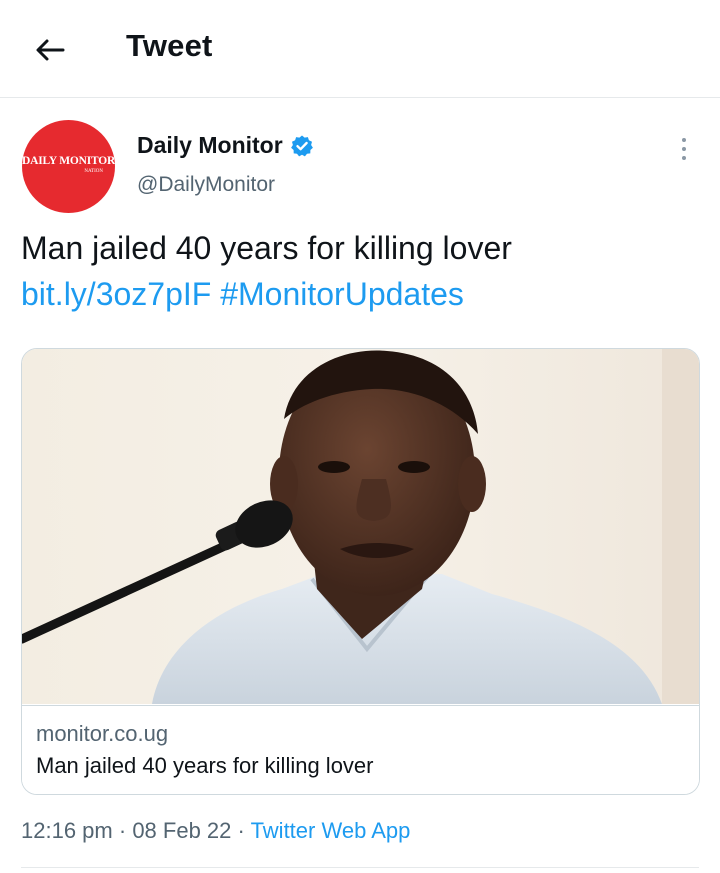  Describe the element at coordinates (210, 145) in the screenshot. I see `author-name: Daily Monitor` at that location.